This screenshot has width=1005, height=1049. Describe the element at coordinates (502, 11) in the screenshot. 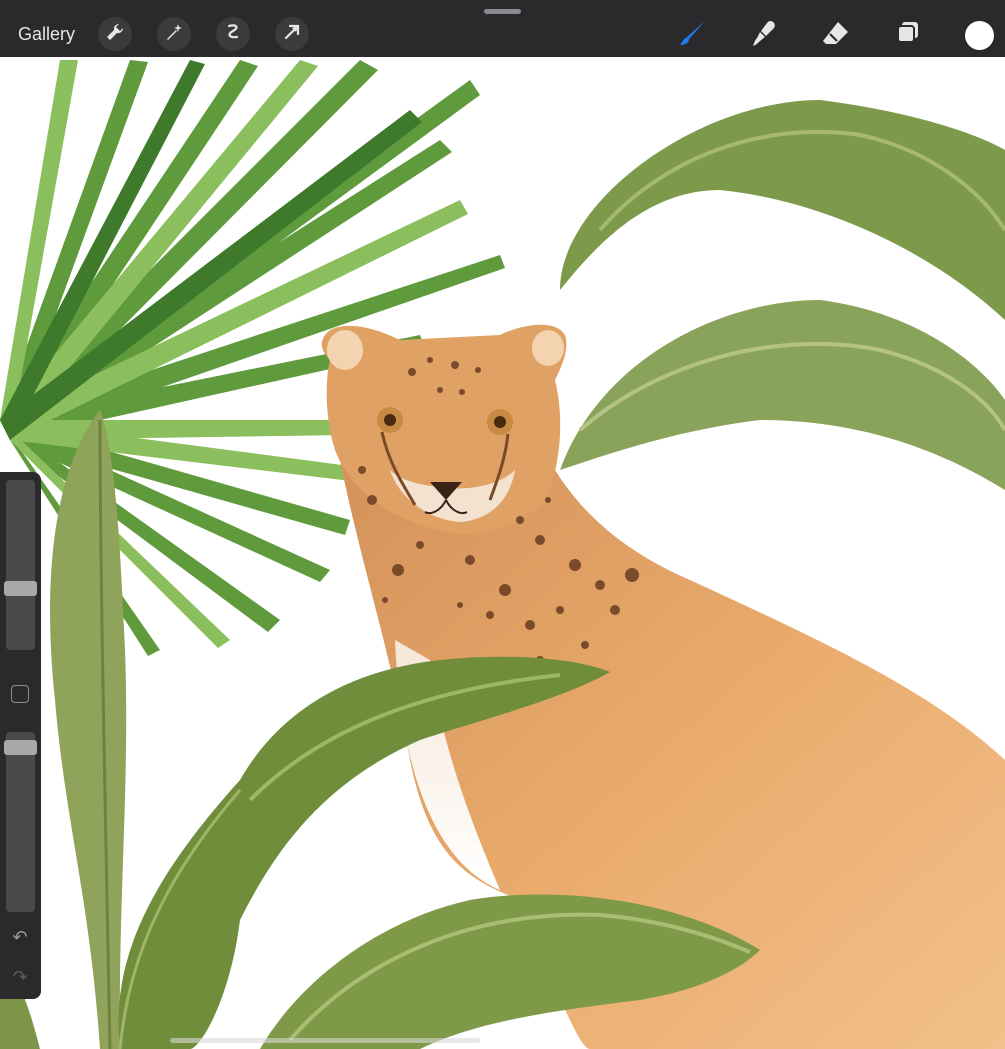

I see `toolbar-grabber` at that location.